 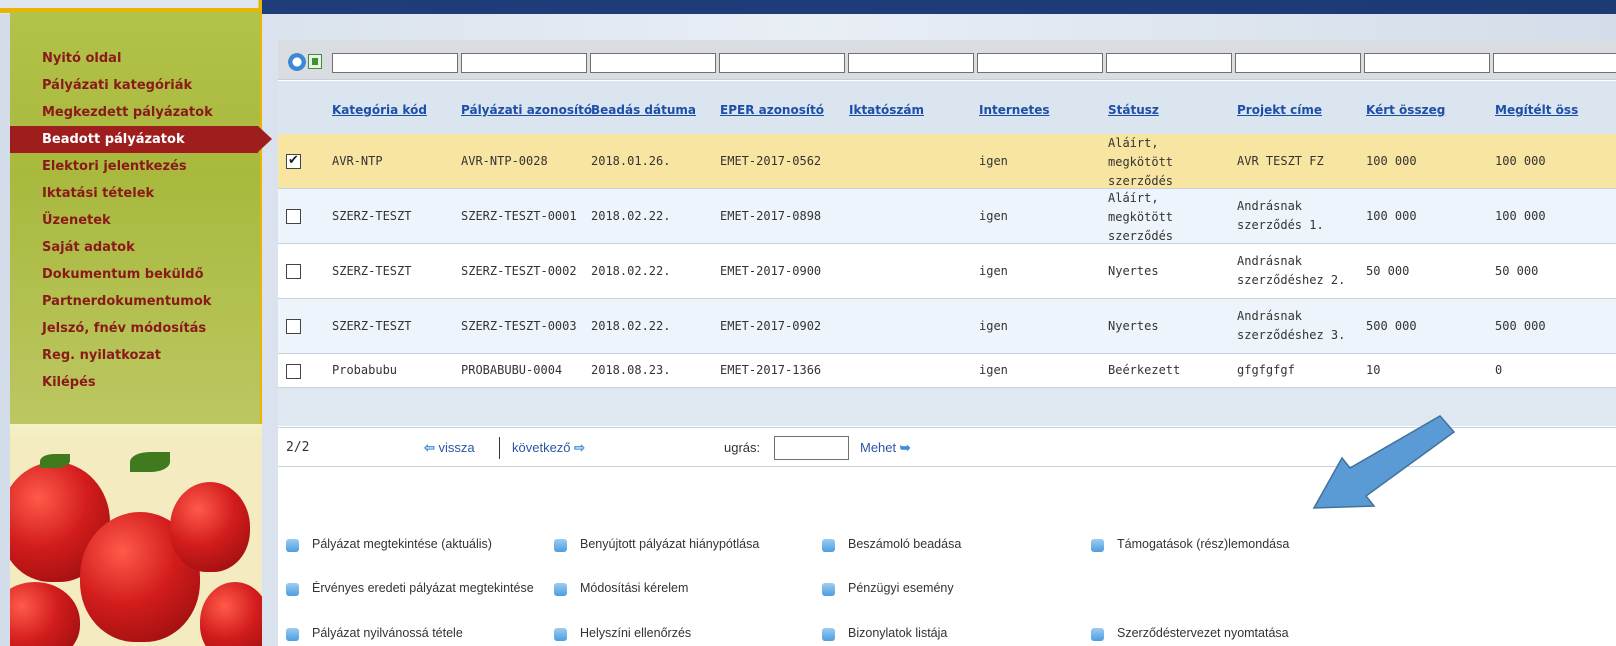 What do you see at coordinates (1391, 325) in the screenshot?
I see `cell-requested-amount: 500 000` at bounding box center [1391, 325].